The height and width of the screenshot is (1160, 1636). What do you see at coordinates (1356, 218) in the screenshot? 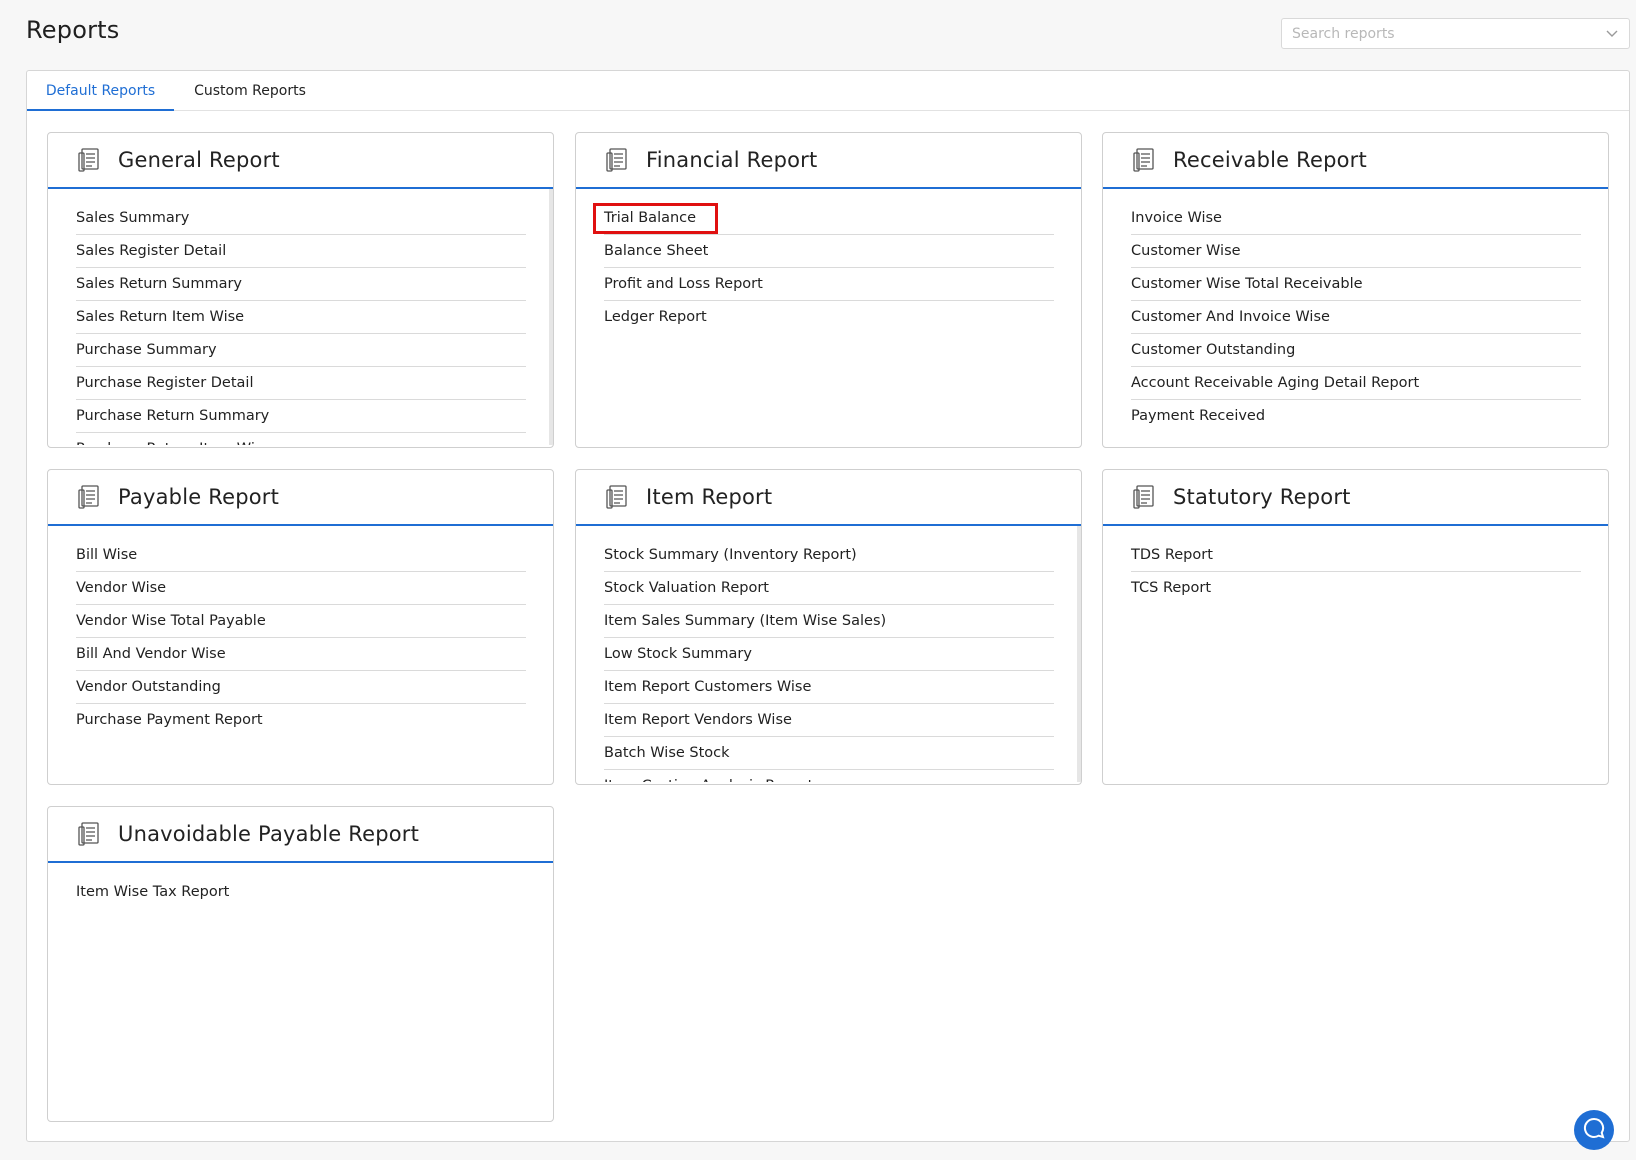
I see `report-link: Invoice Wise` at bounding box center [1356, 218].